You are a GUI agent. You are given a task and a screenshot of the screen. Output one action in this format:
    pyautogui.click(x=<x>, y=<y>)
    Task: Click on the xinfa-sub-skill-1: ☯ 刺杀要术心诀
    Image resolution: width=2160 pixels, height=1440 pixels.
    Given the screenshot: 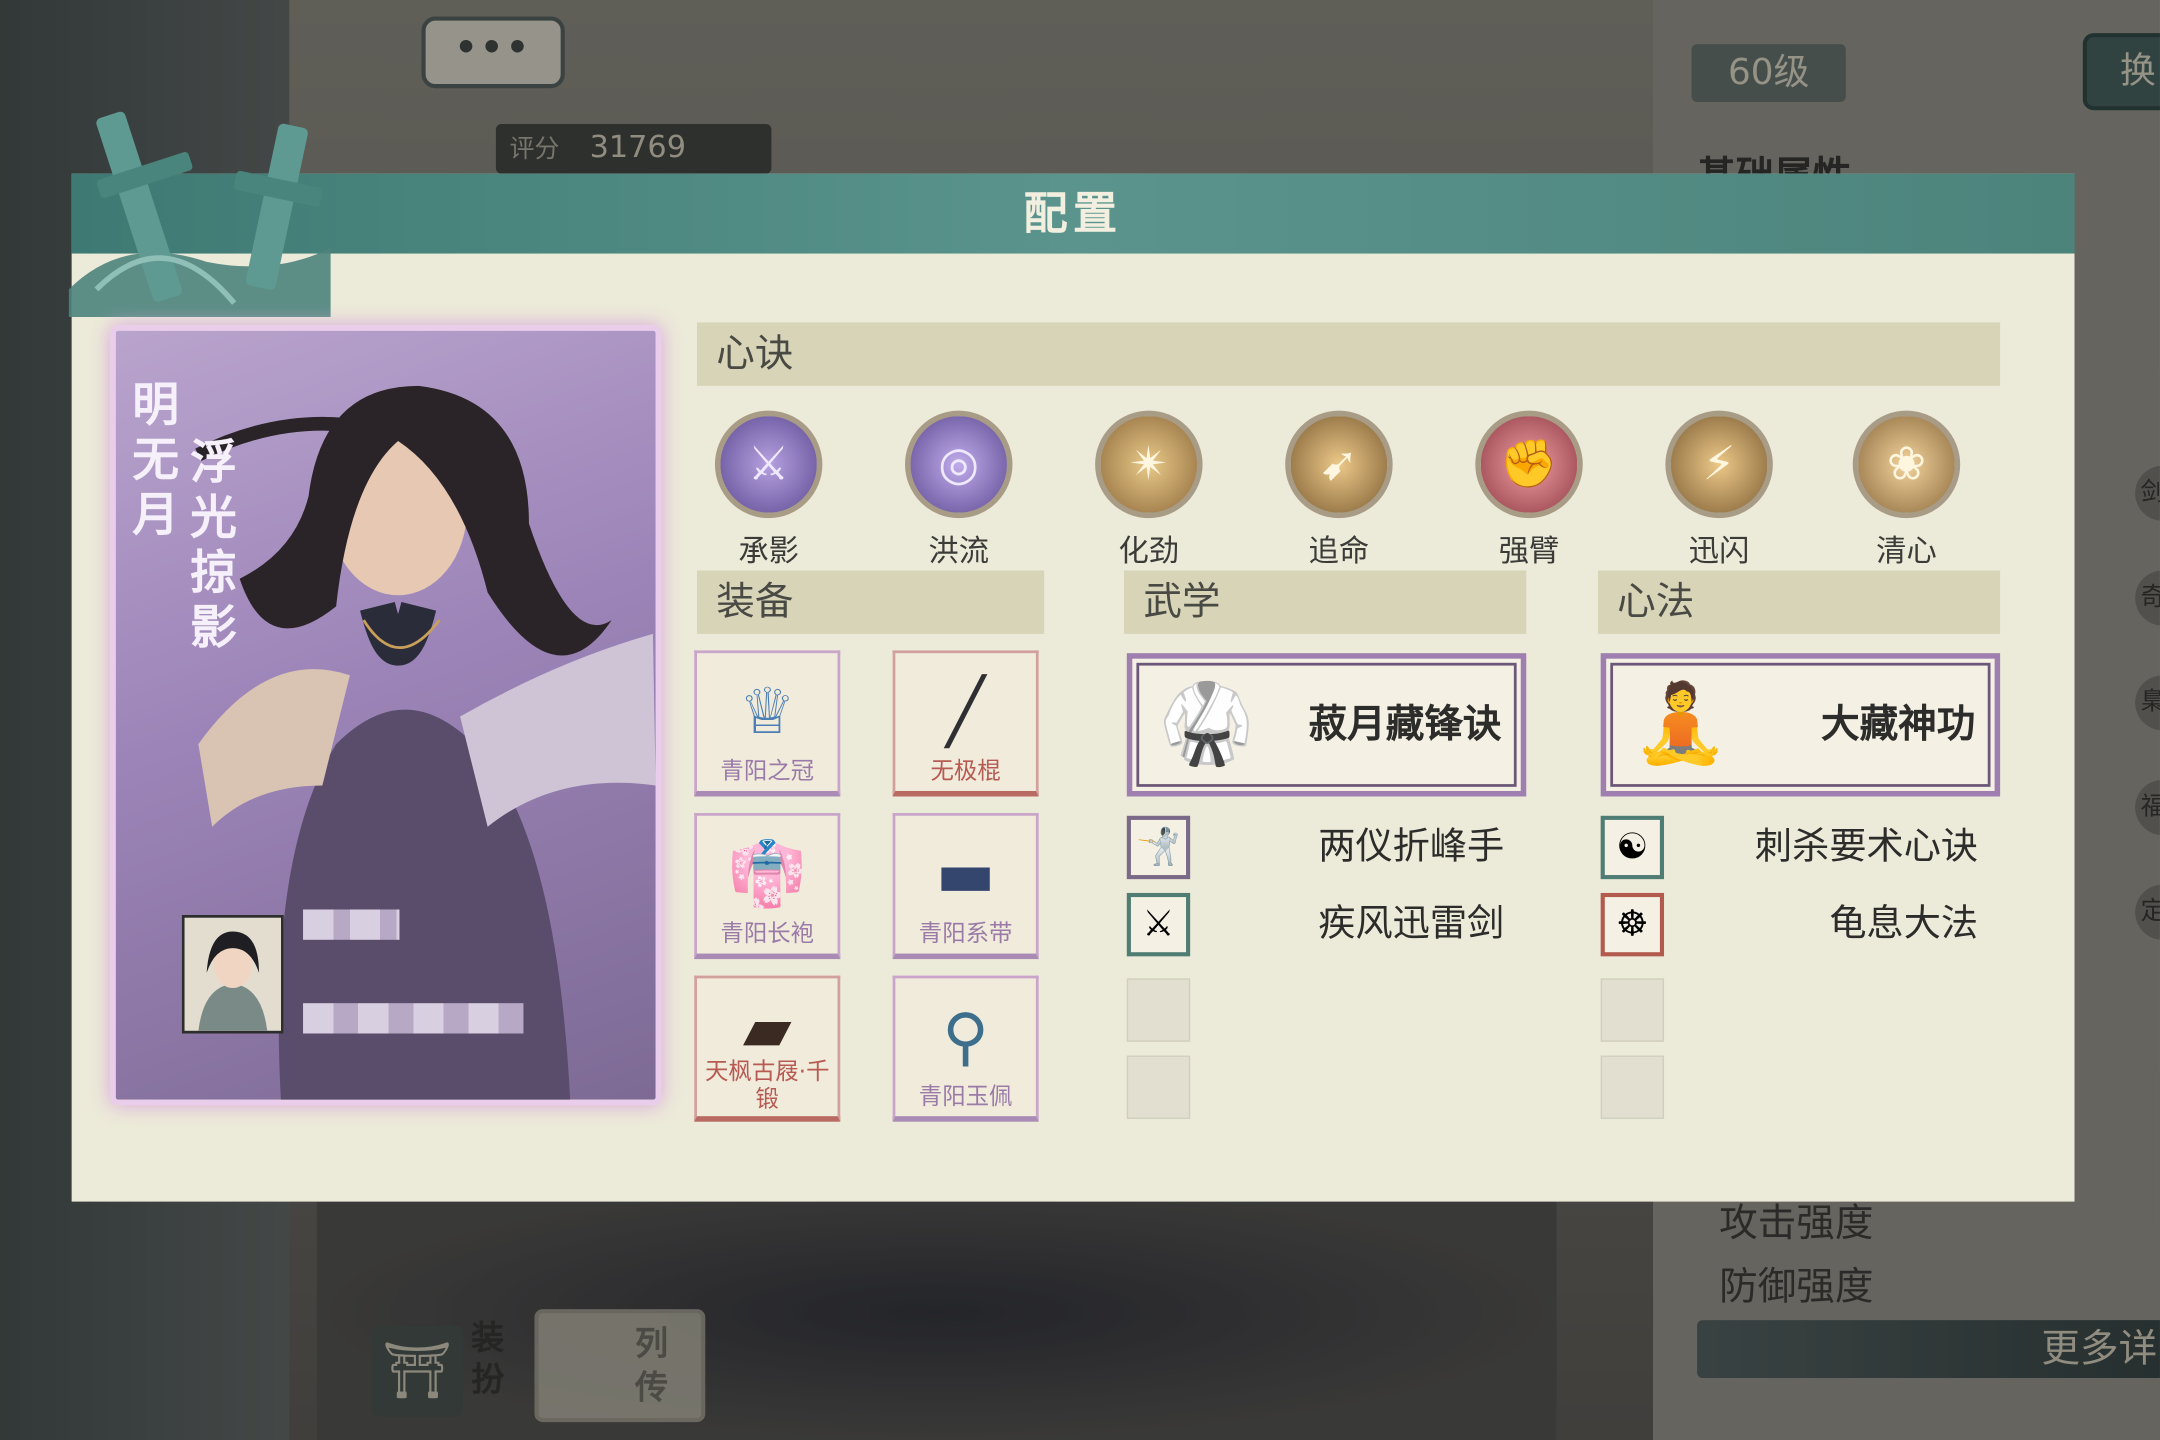 What is the action you would take?
    pyautogui.click(x=1800, y=848)
    